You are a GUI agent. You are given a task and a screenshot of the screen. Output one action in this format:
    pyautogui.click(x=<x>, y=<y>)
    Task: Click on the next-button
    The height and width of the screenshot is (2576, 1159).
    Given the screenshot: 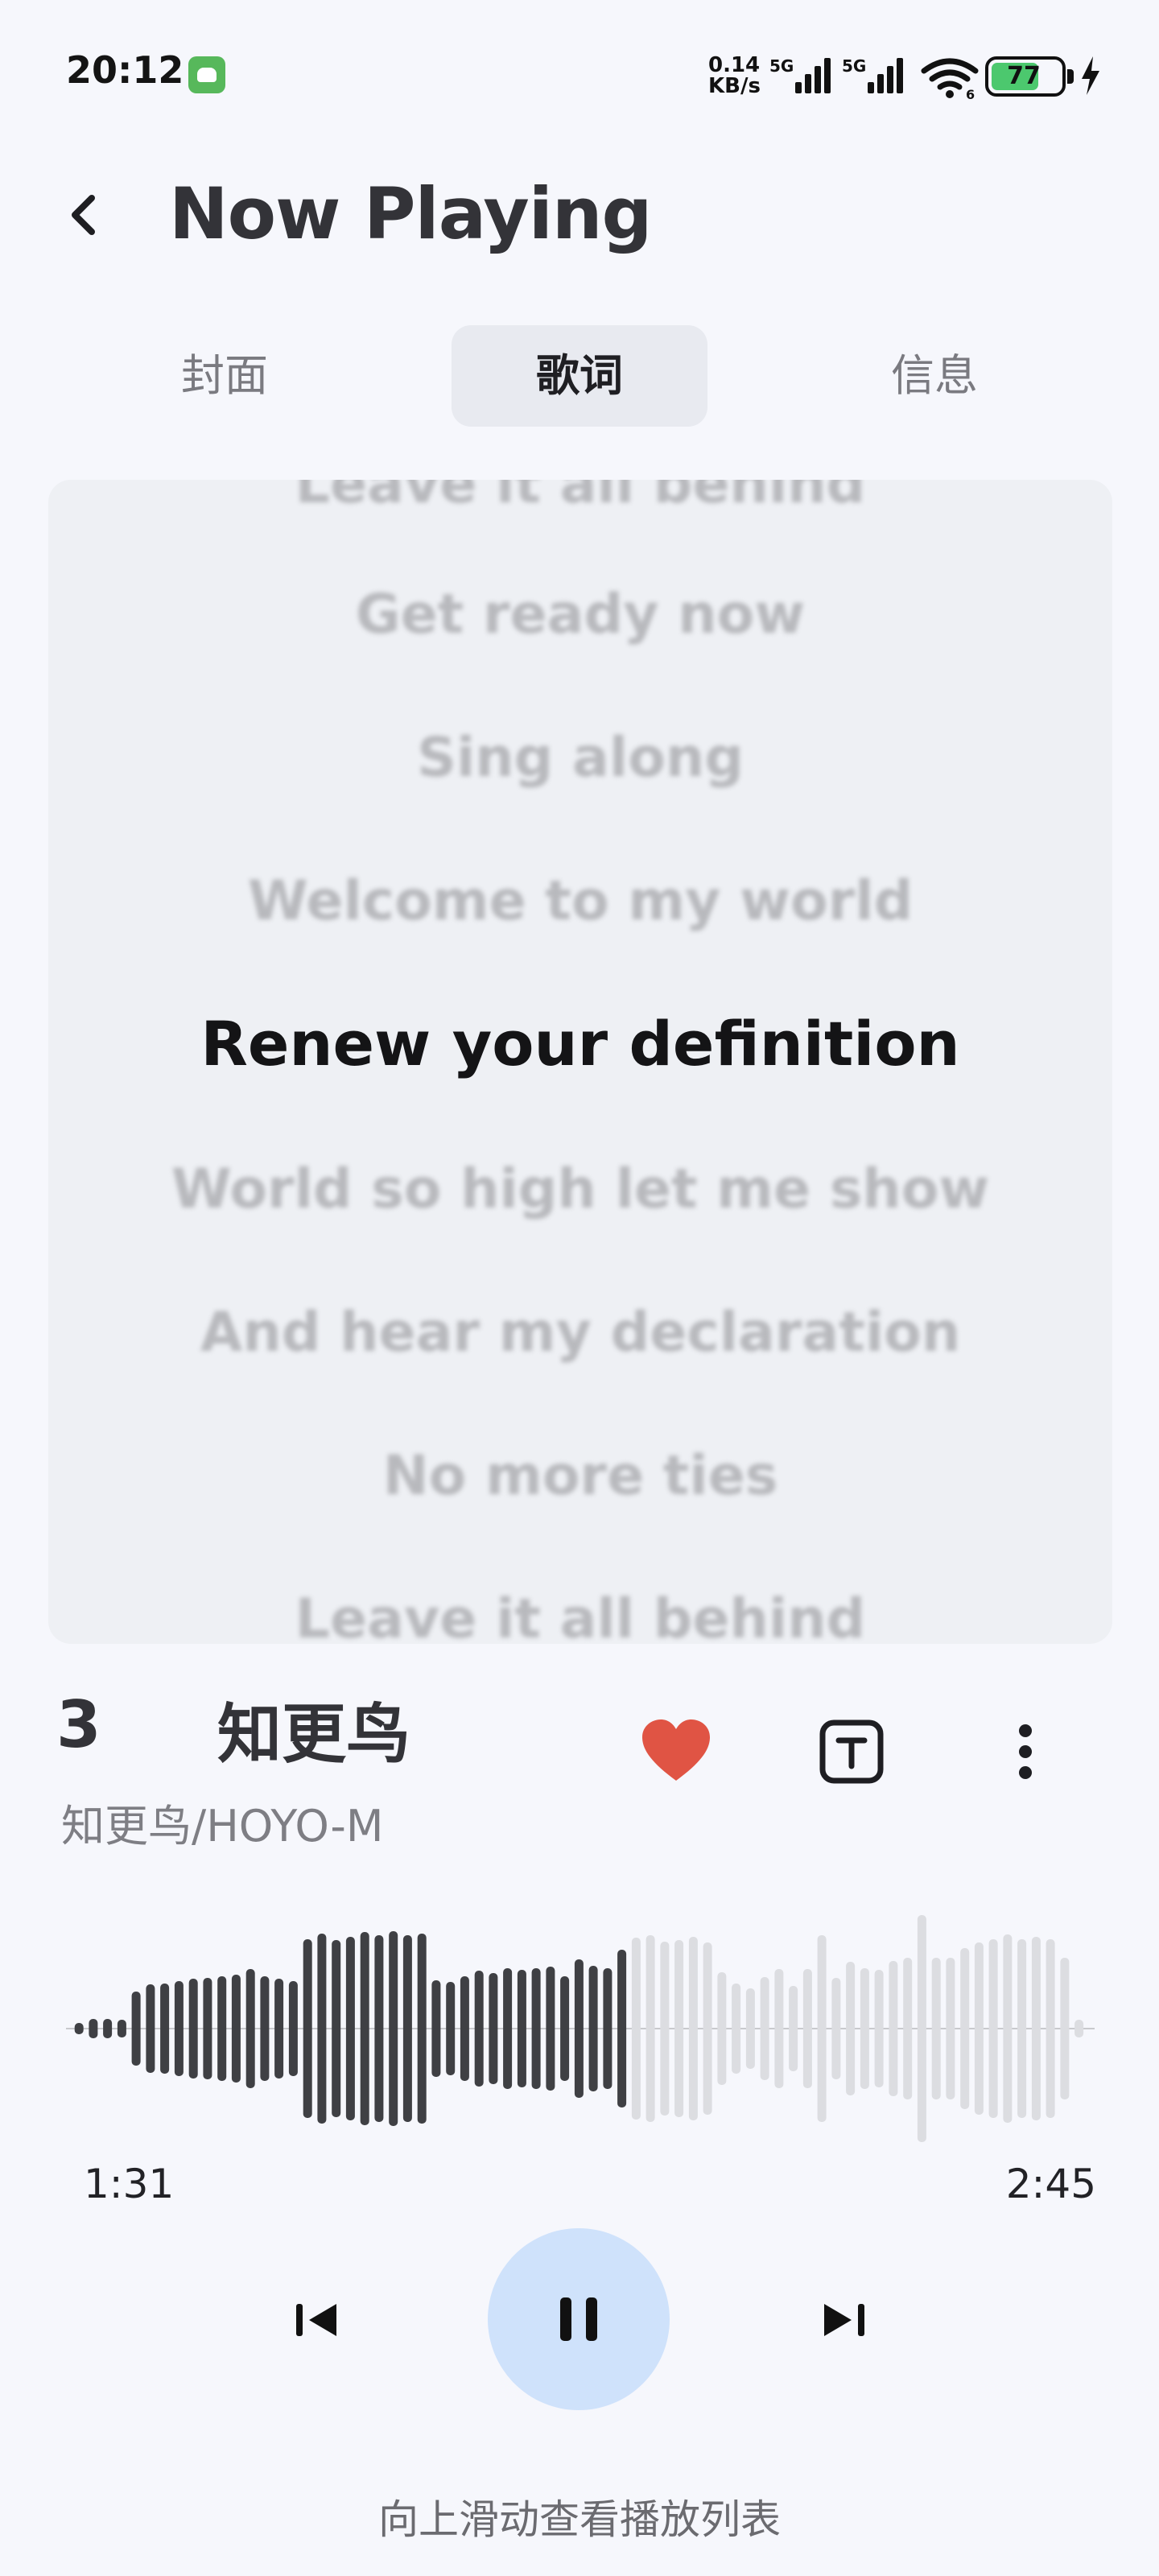 What is the action you would take?
    pyautogui.click(x=843, y=2320)
    